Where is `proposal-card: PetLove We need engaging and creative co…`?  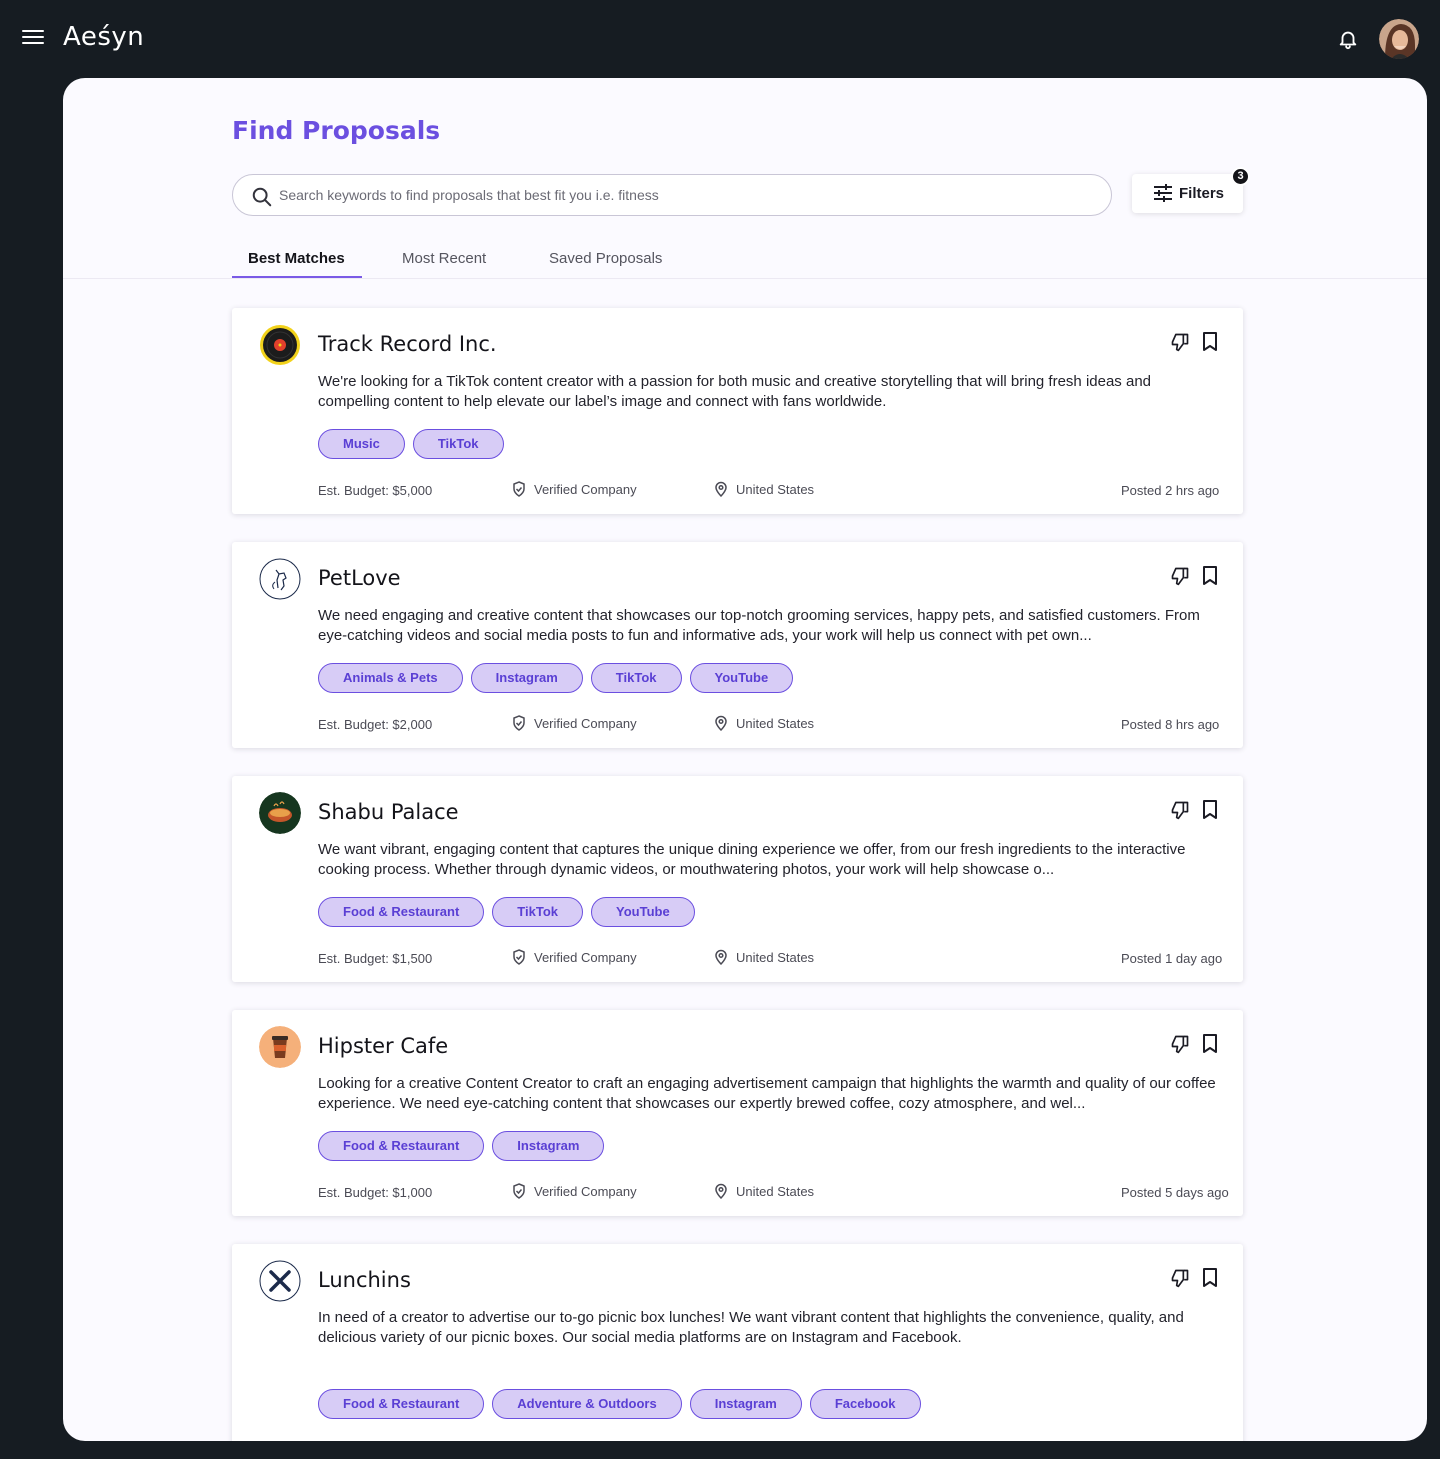 proposal-card: PetLove We need engaging and creative co… is located at coordinates (737, 645).